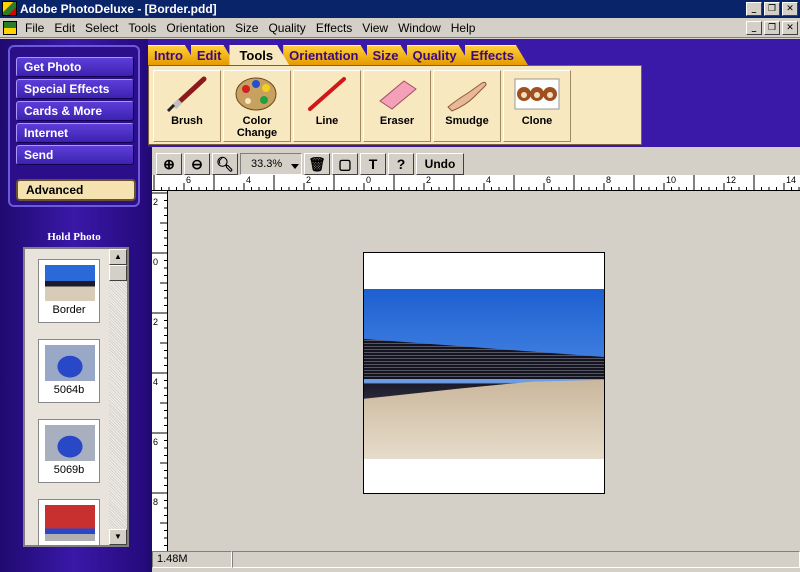 The image size is (800, 572). What do you see at coordinates (69, 291) in the screenshot?
I see `thumbnail-border: Border` at bounding box center [69, 291].